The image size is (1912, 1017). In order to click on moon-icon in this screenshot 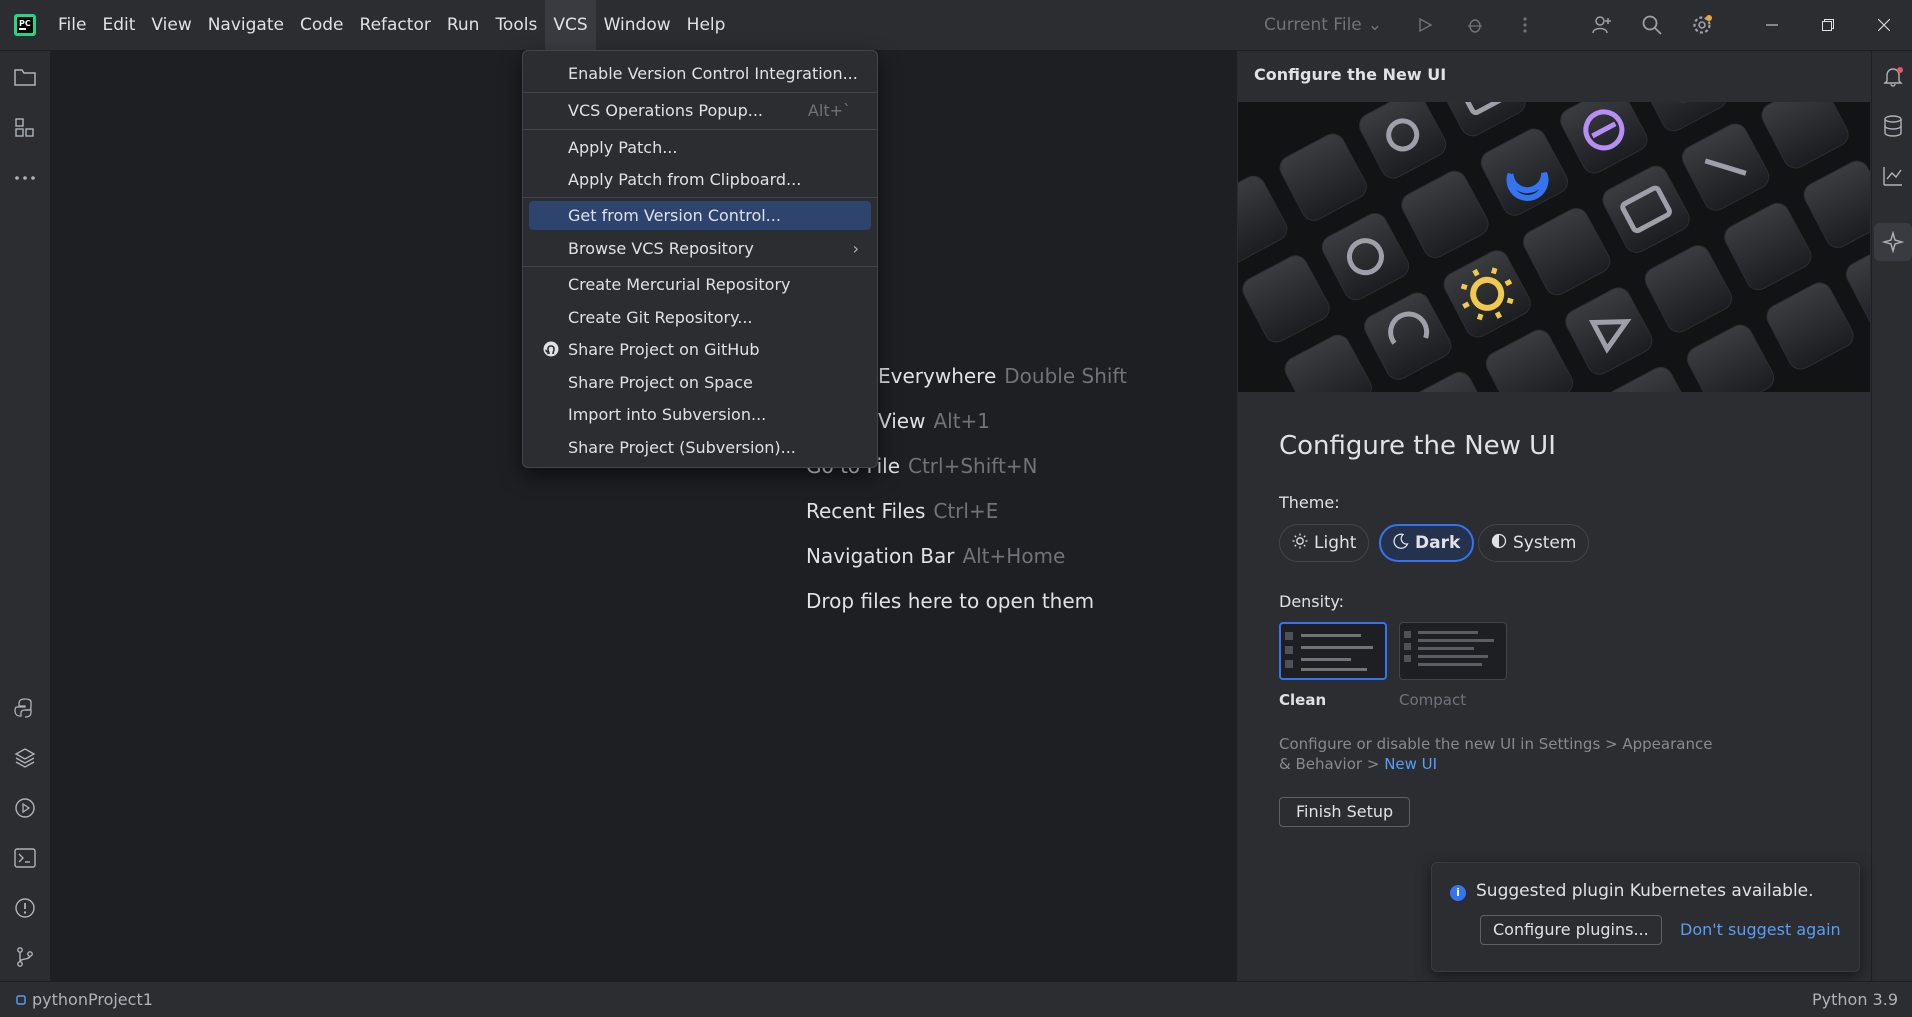, I will do `click(1401, 543)`.